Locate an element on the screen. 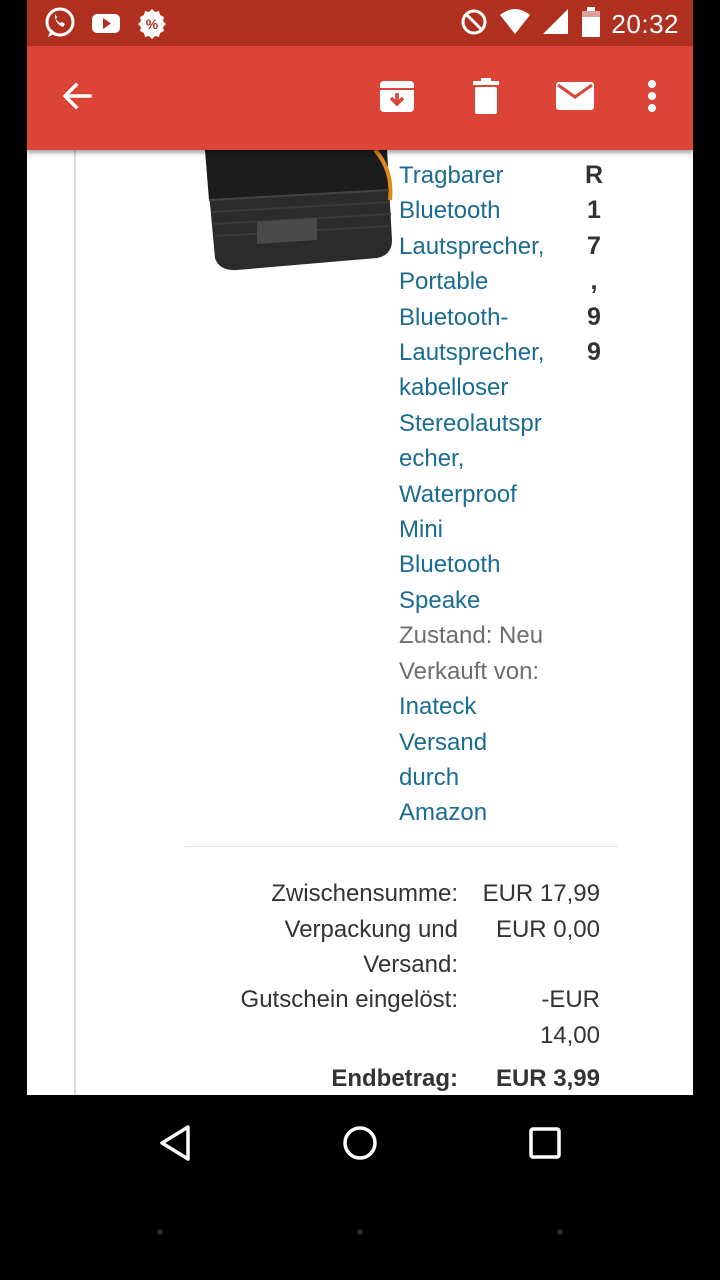 Image resolution: width=720 pixels, height=1280 pixels. circle-home-icon is located at coordinates (360, 1145).